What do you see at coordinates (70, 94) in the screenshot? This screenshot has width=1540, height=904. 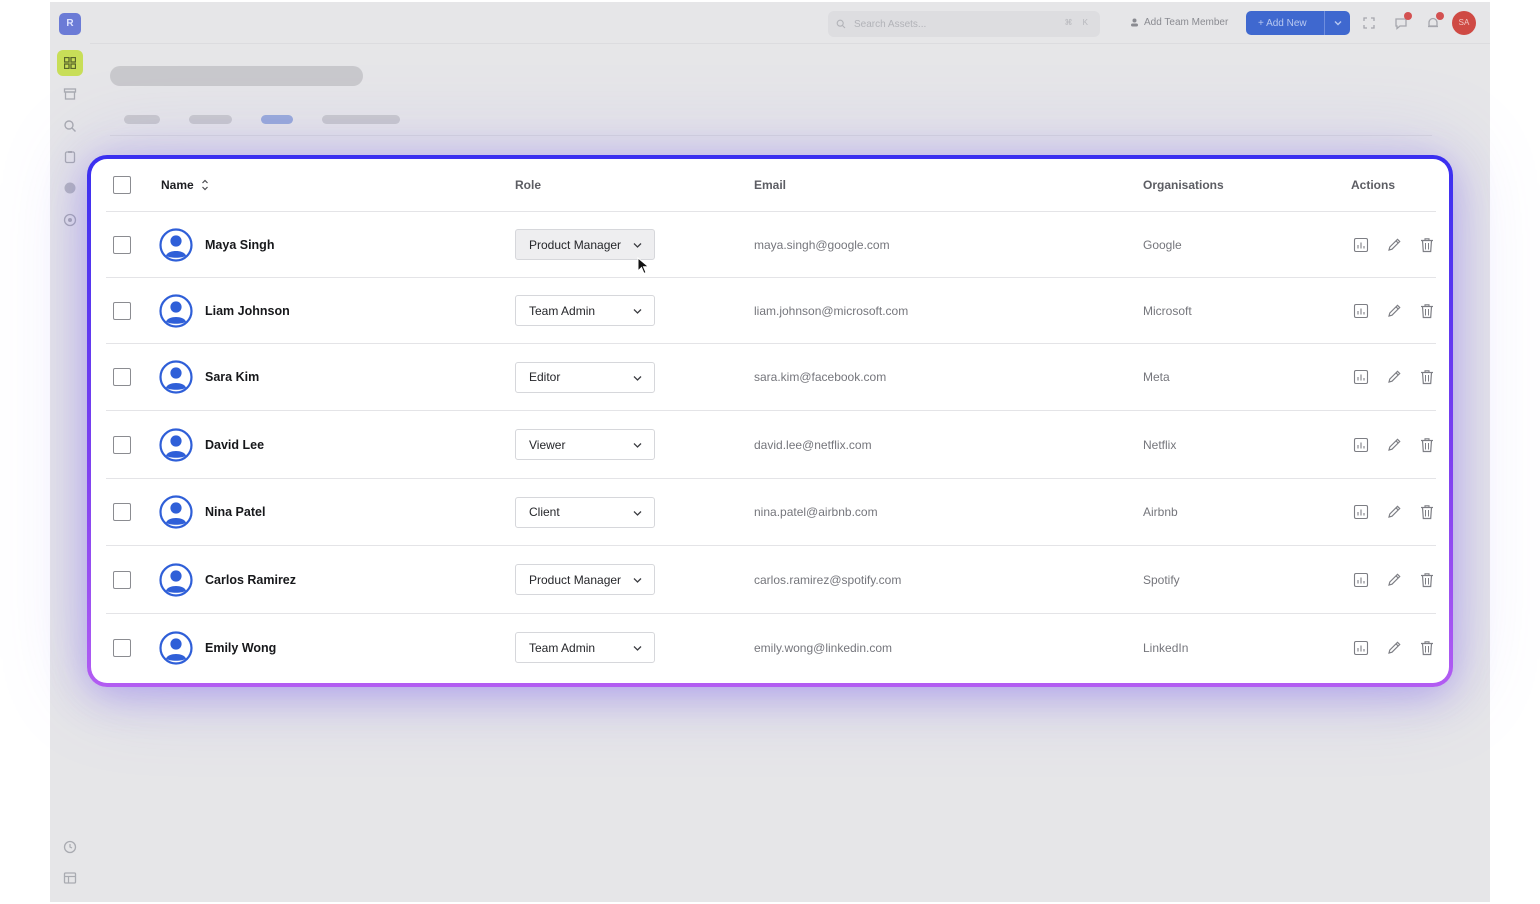 I see `archive-icon` at bounding box center [70, 94].